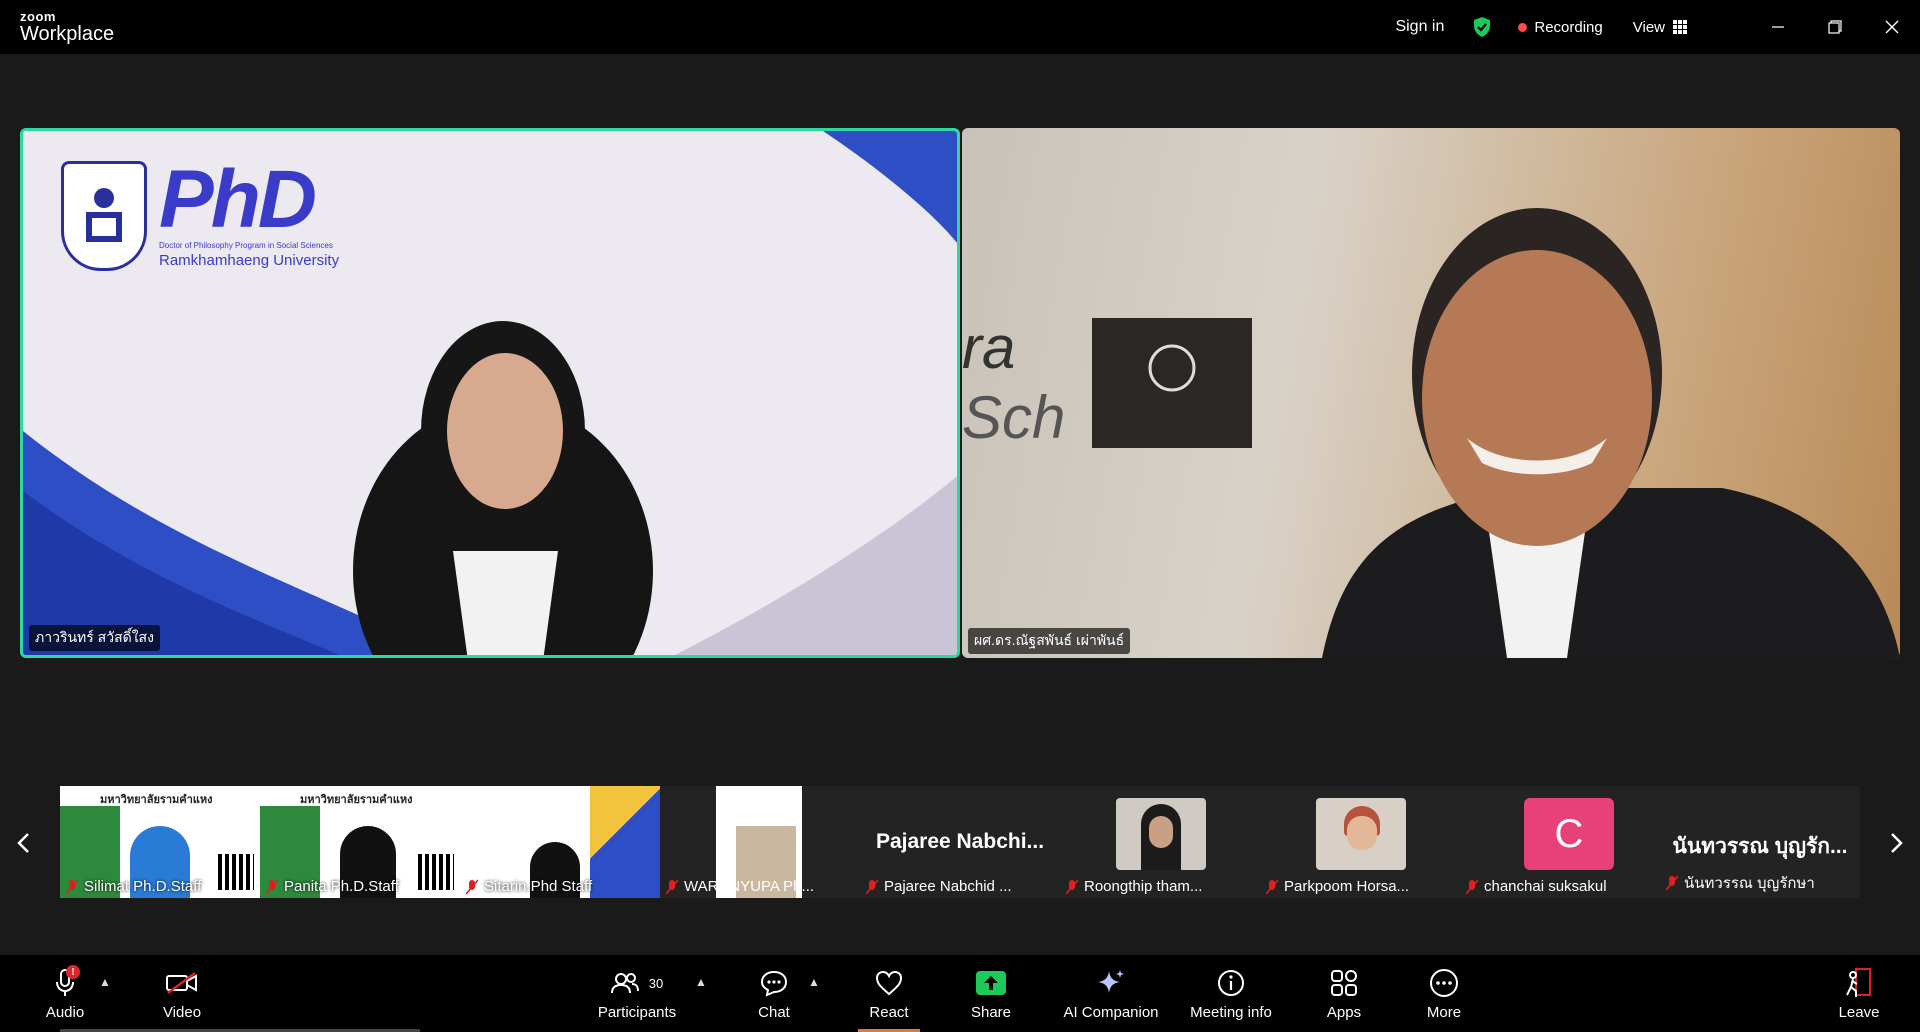 This screenshot has width=1920, height=1032. Describe the element at coordinates (360, 842) in the screenshot. I see `participant-thumbnail: มหาวิทยาลัยรามคำแหง Panita Ph.D.Staff` at that location.